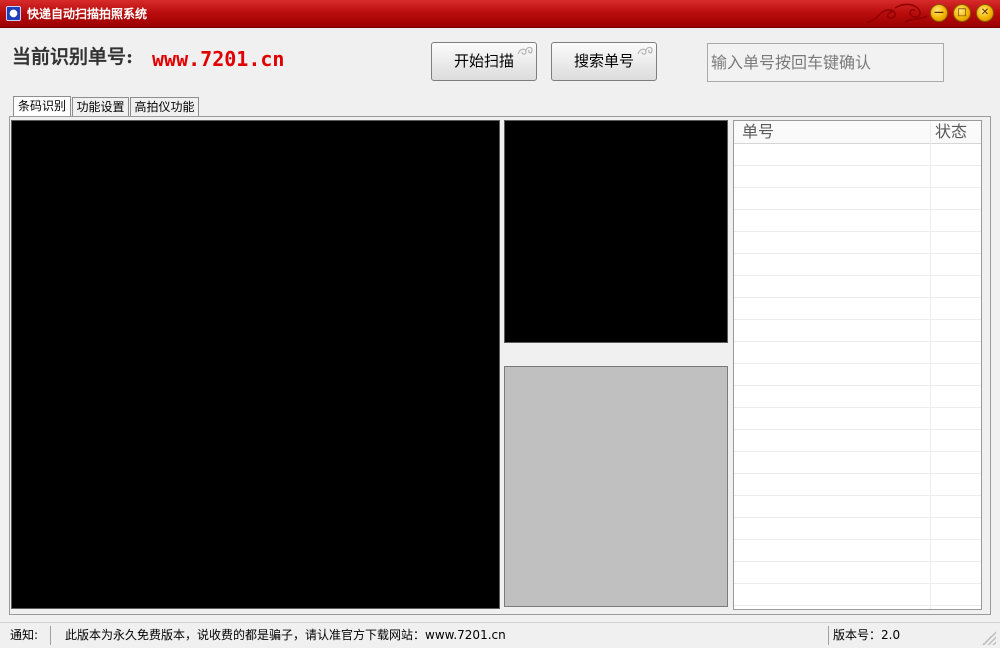  I want to click on start-scan-label: 开始扫描, so click(483, 61).